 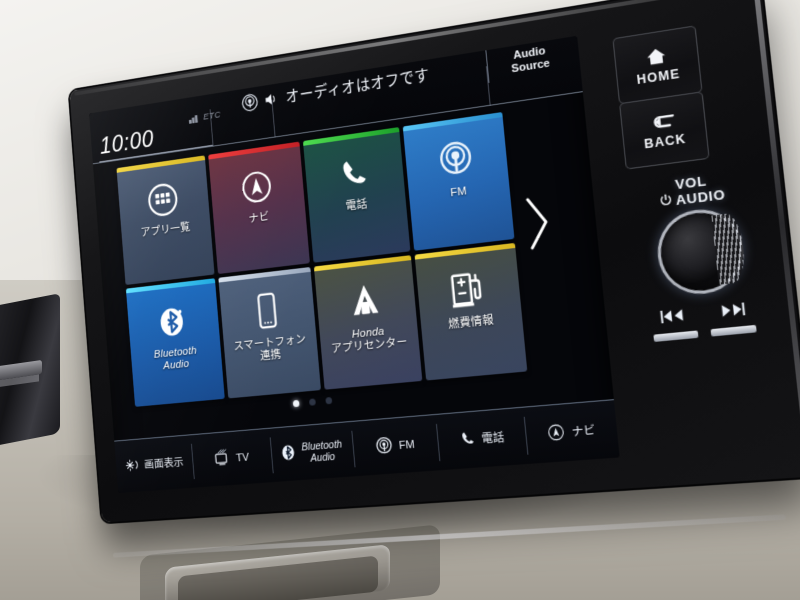 I want to click on fuel-pump-icon, so click(x=467, y=290).